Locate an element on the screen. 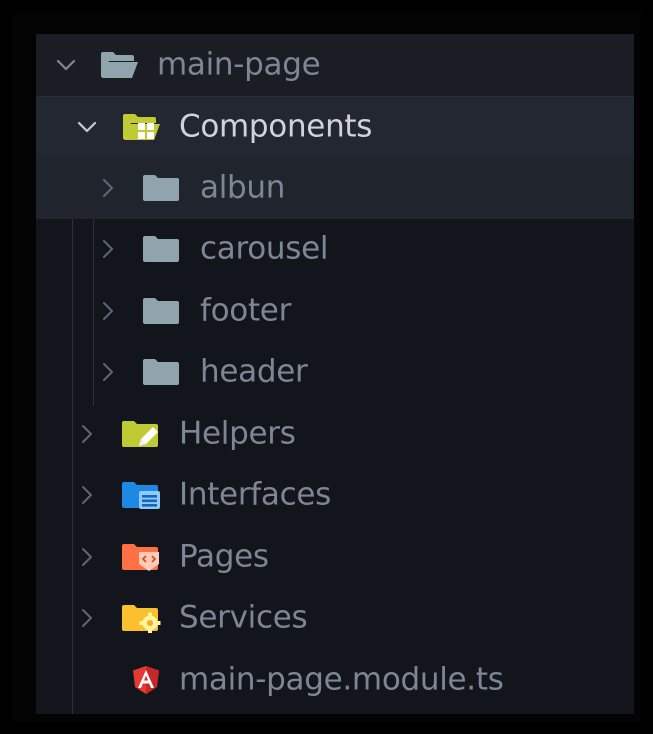 The height and width of the screenshot is (734, 653). tree-item-label: main-page.module.ts is located at coordinates (341, 679).